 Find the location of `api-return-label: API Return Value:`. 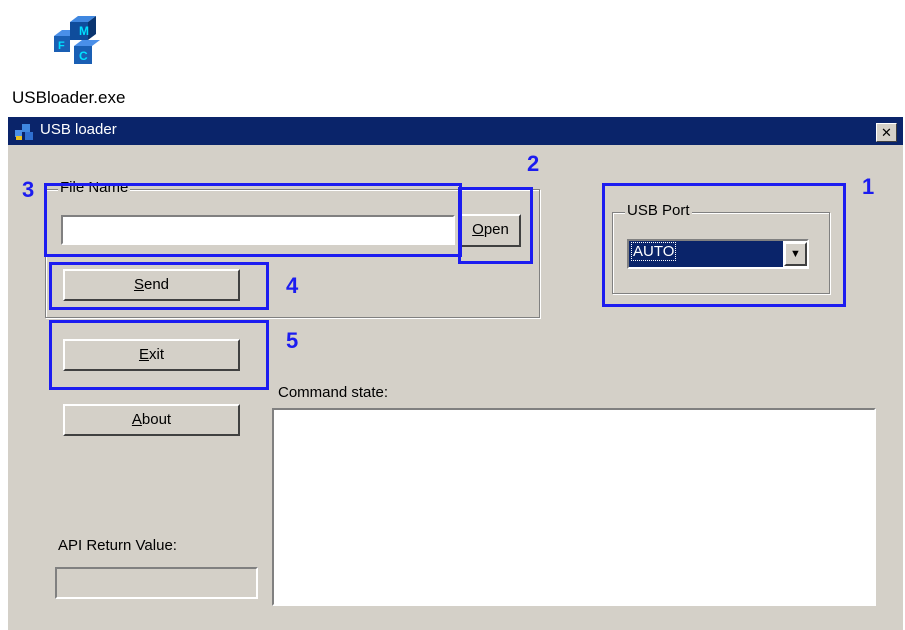

api-return-label: API Return Value: is located at coordinates (117, 545).